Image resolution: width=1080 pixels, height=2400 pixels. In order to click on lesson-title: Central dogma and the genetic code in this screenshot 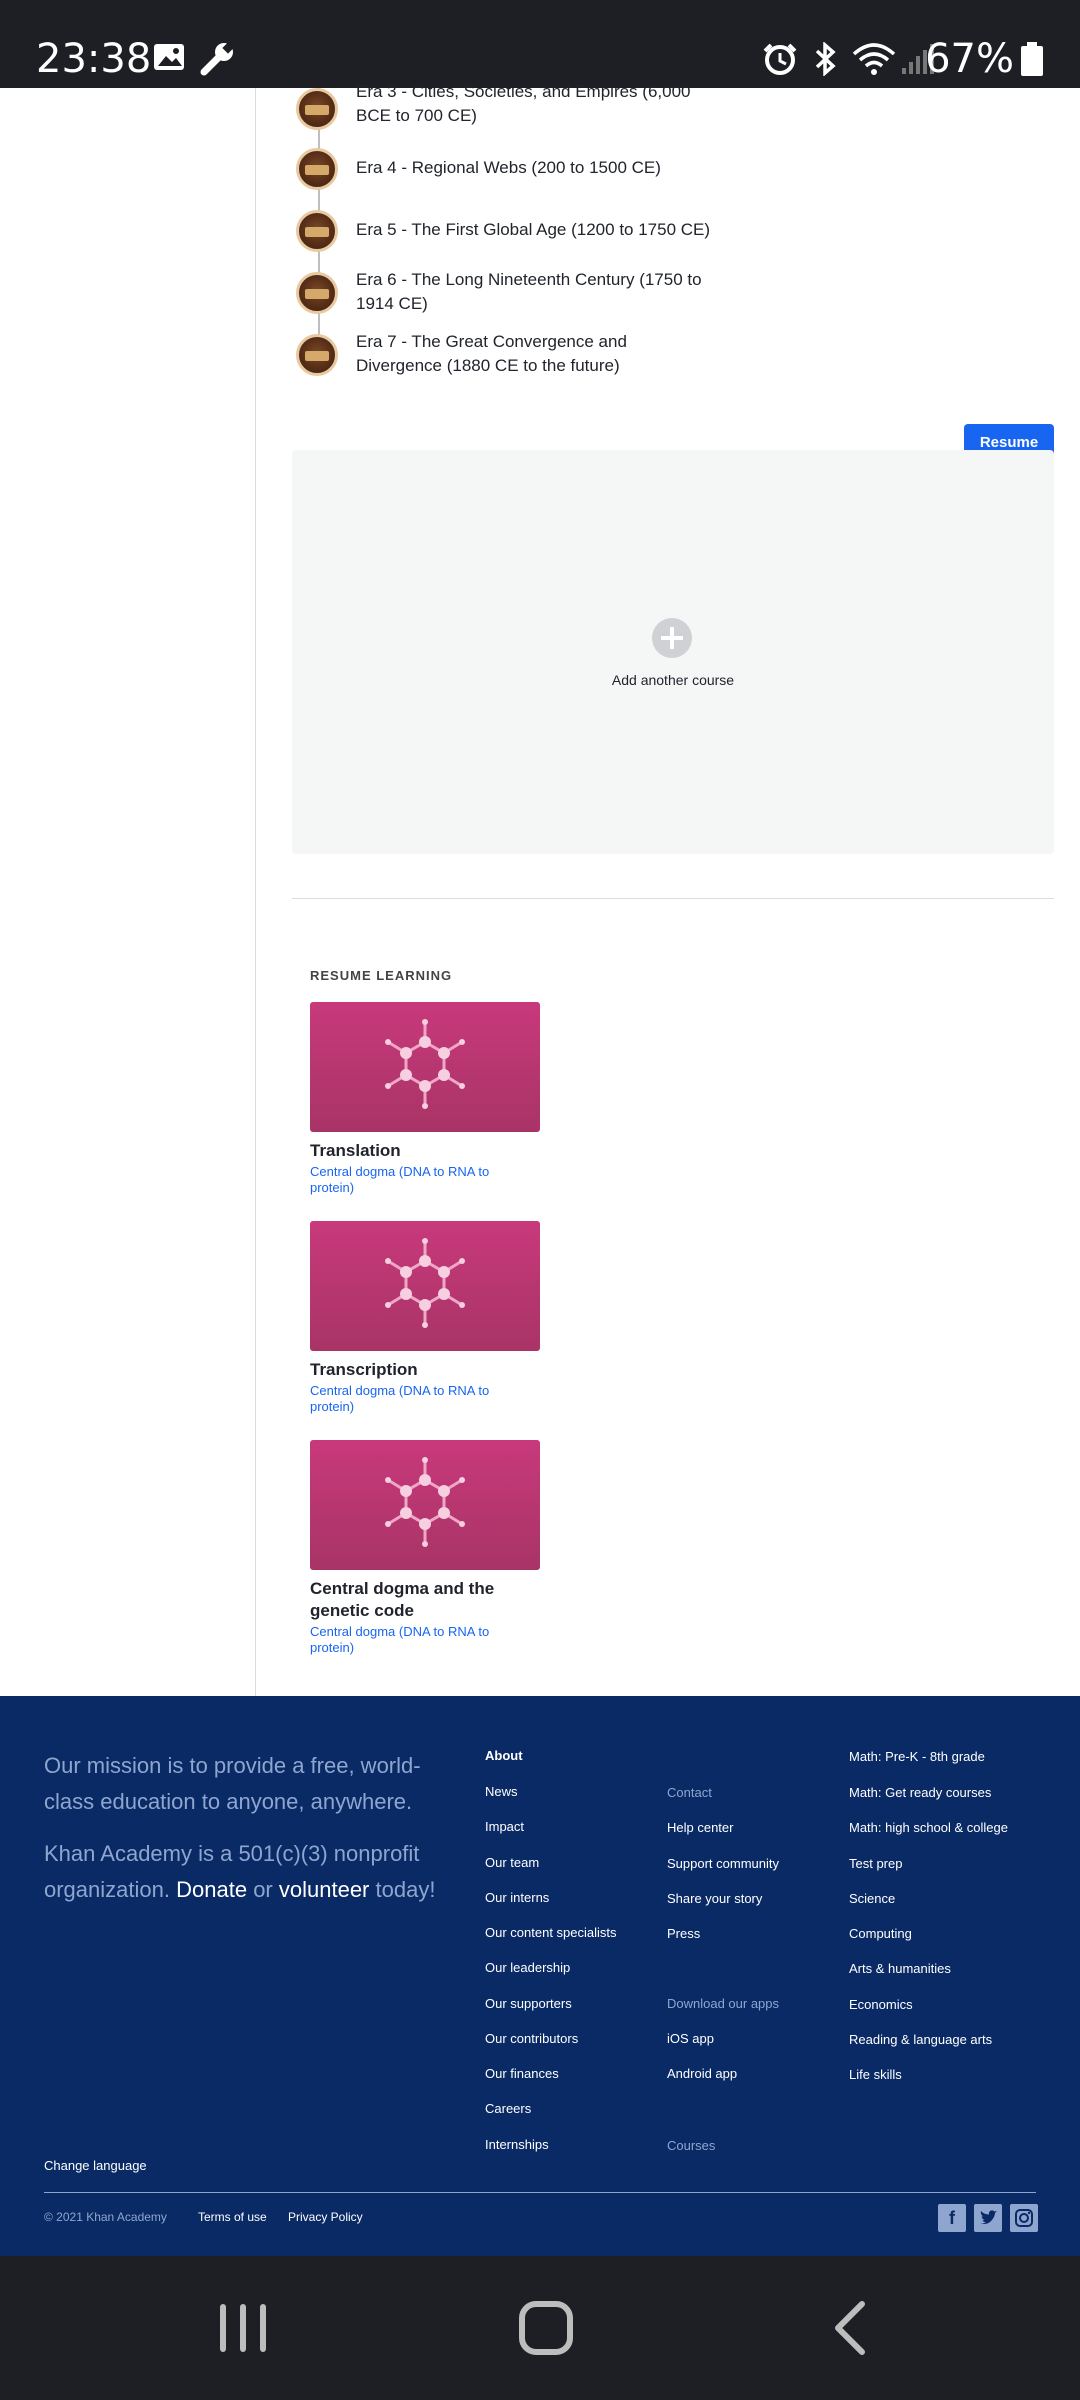, I will do `click(425, 1600)`.